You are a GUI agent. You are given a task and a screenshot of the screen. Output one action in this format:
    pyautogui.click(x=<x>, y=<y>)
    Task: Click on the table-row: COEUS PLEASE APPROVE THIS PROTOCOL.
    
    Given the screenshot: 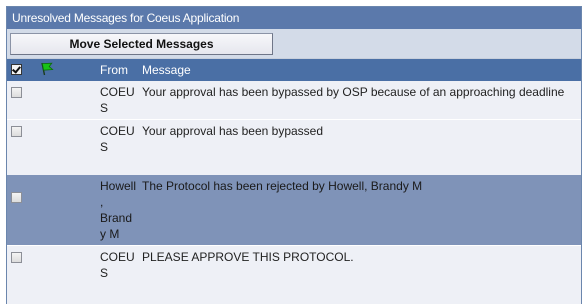 What is the action you would take?
    pyautogui.click(x=294, y=264)
    